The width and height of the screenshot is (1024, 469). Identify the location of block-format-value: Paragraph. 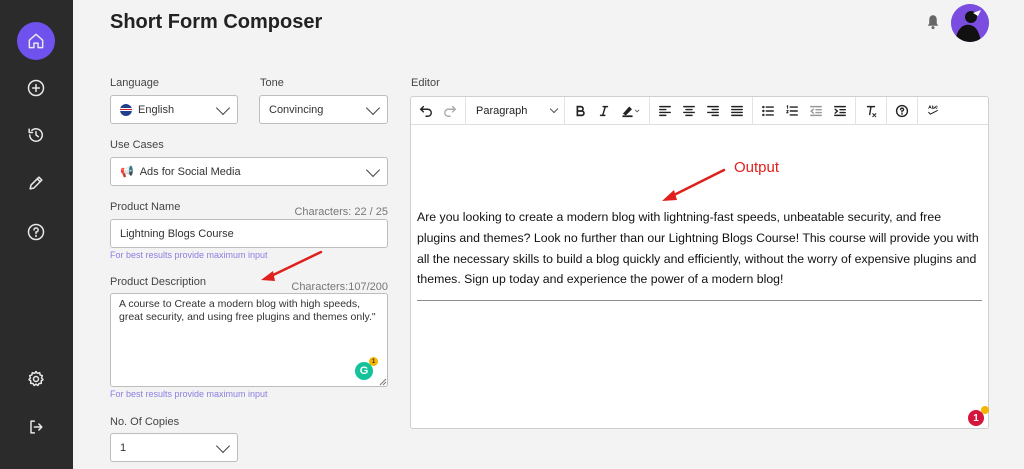
(502, 110).